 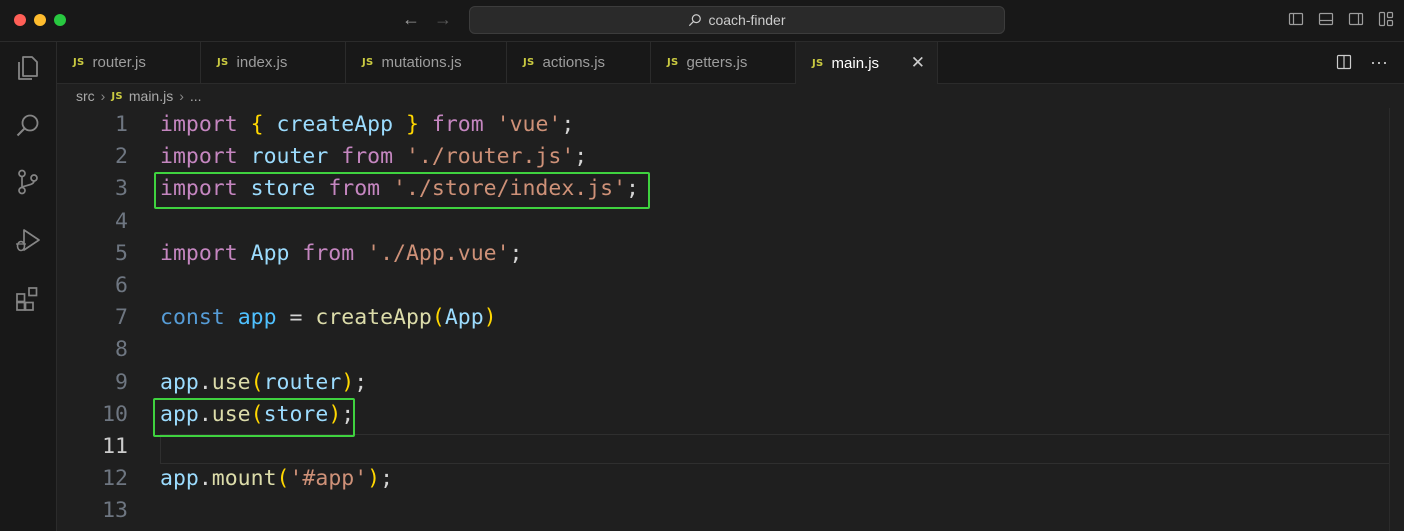 What do you see at coordinates (723, 415) in the screenshot?
I see `code-line: 10 app.use(store);` at bounding box center [723, 415].